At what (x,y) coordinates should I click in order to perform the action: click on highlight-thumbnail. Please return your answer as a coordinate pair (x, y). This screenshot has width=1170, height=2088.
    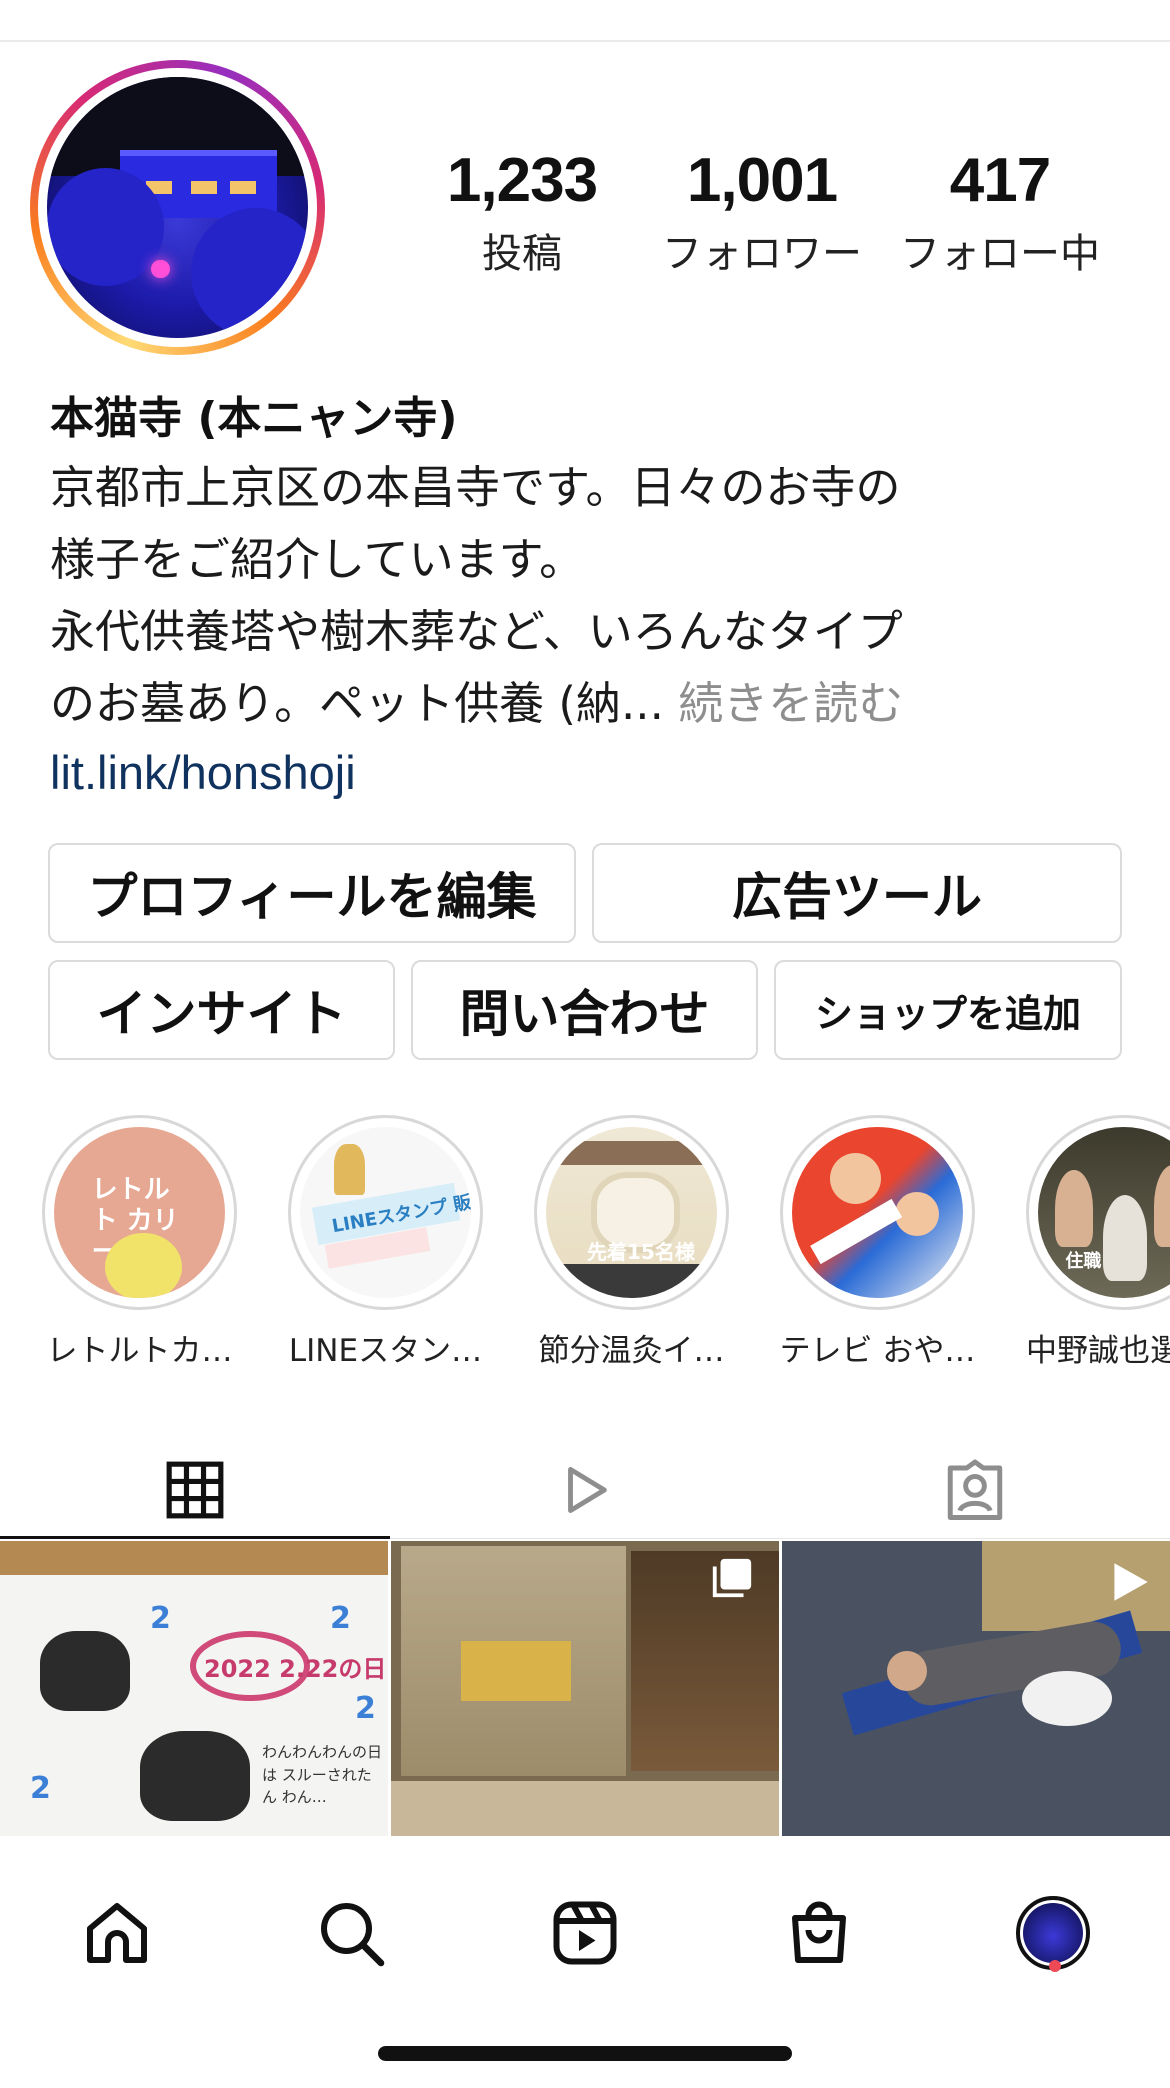
    Looking at the image, I should click on (877, 1212).